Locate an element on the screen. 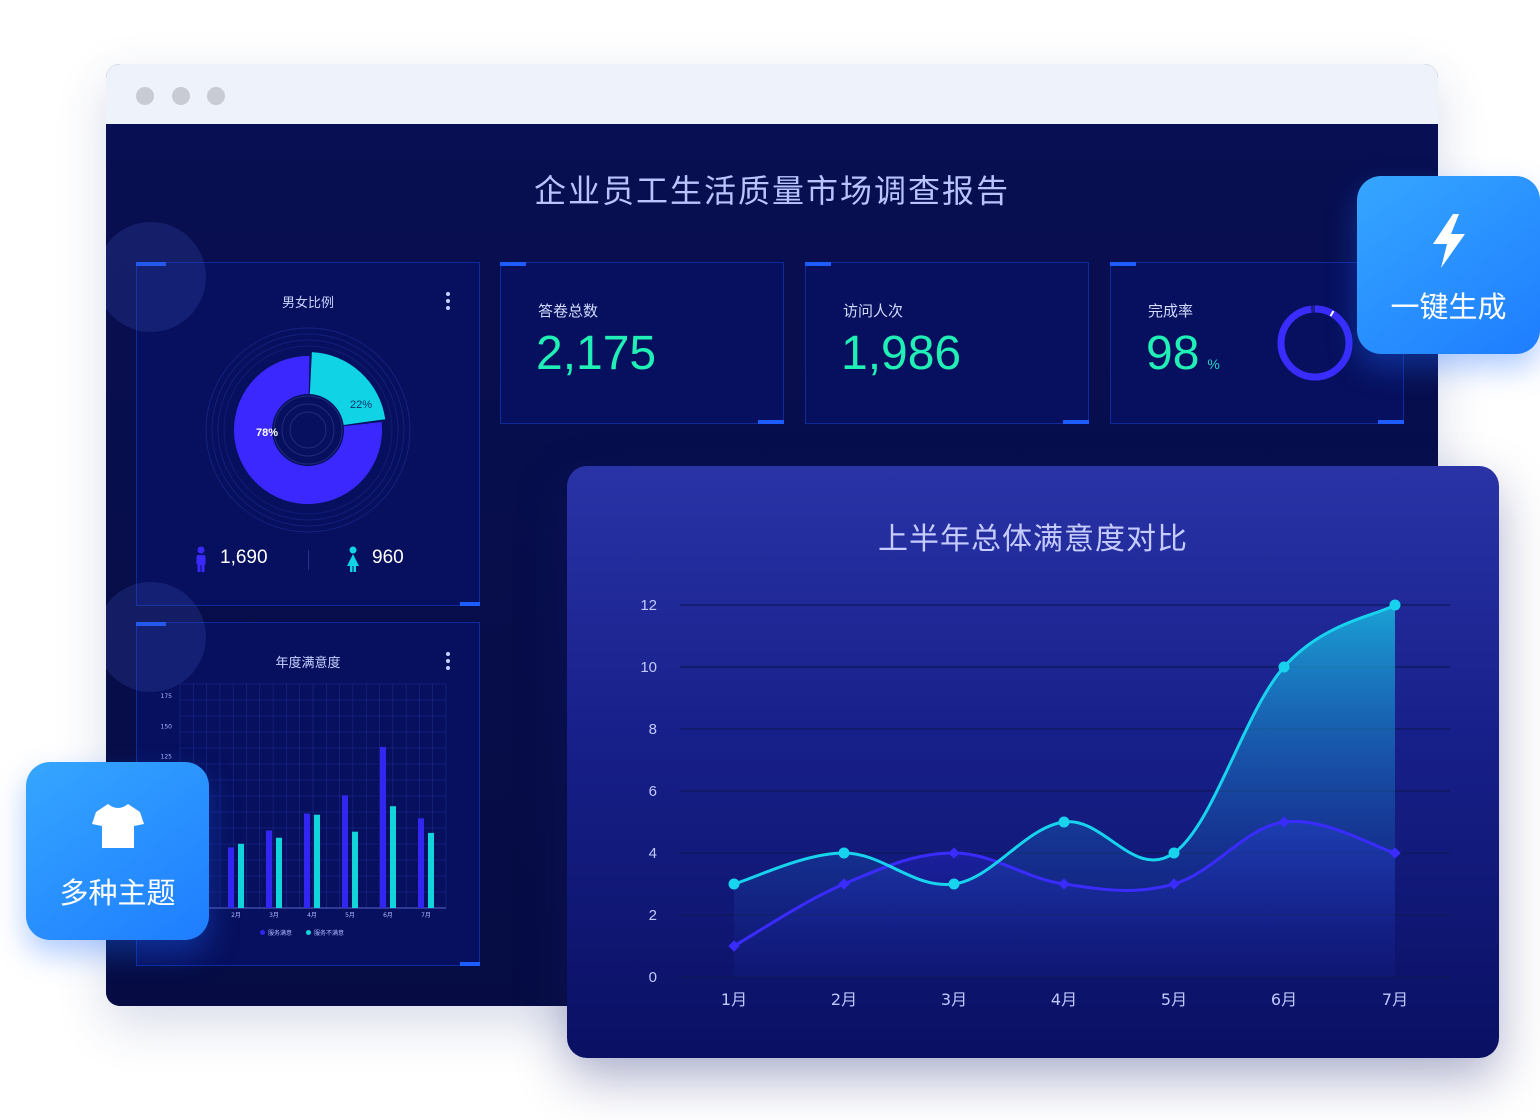 The image size is (1540, 1120). male-count: 1,690 is located at coordinates (244, 557).